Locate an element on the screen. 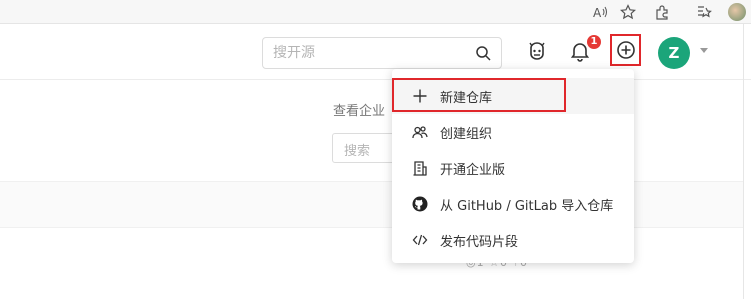 The image size is (751, 299). plus-circle-icon is located at coordinates (625, 50).